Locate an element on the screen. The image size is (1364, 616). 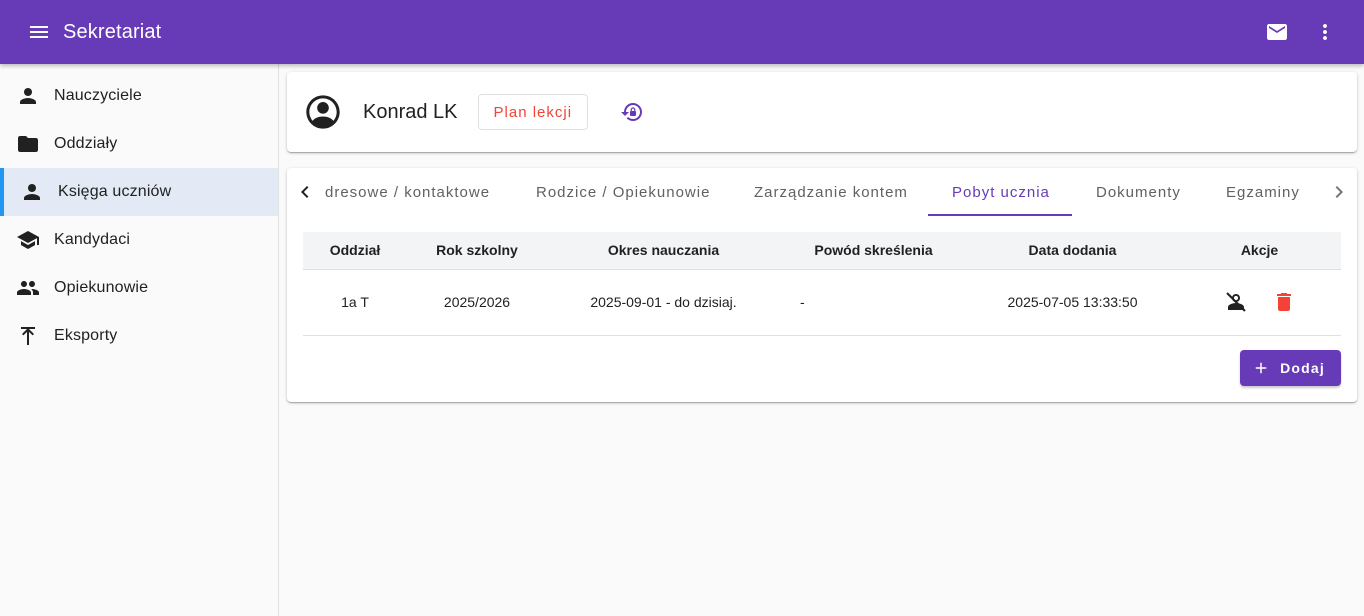
cell-powod-skreslenia: - is located at coordinates (873, 302).